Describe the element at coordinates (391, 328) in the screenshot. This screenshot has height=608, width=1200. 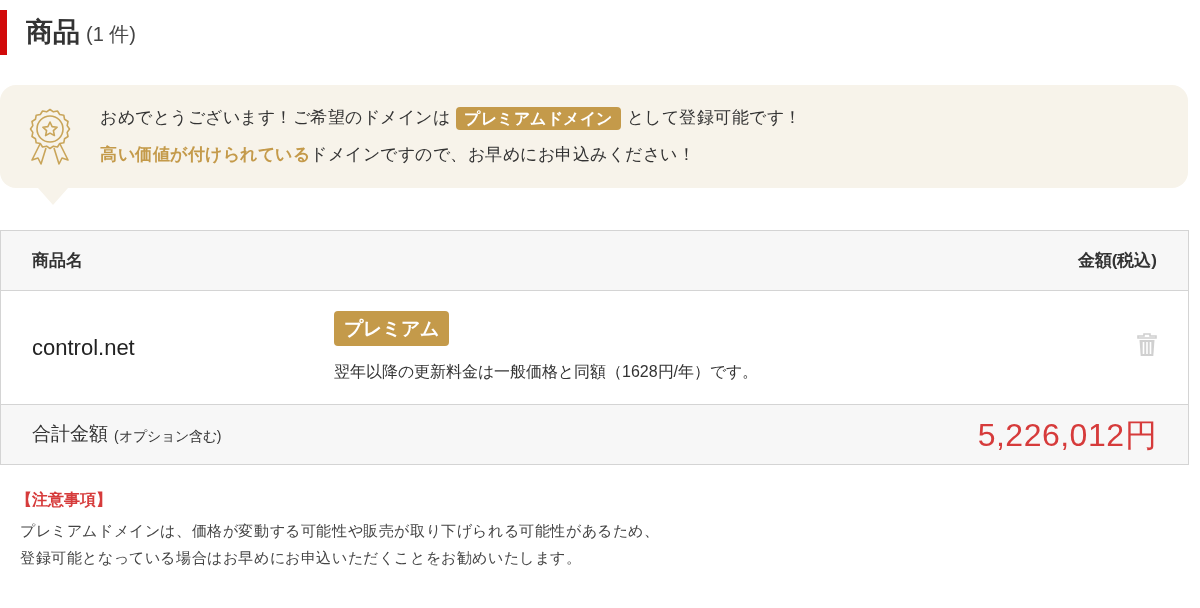
I see `premium-tag: プレミアム` at that location.